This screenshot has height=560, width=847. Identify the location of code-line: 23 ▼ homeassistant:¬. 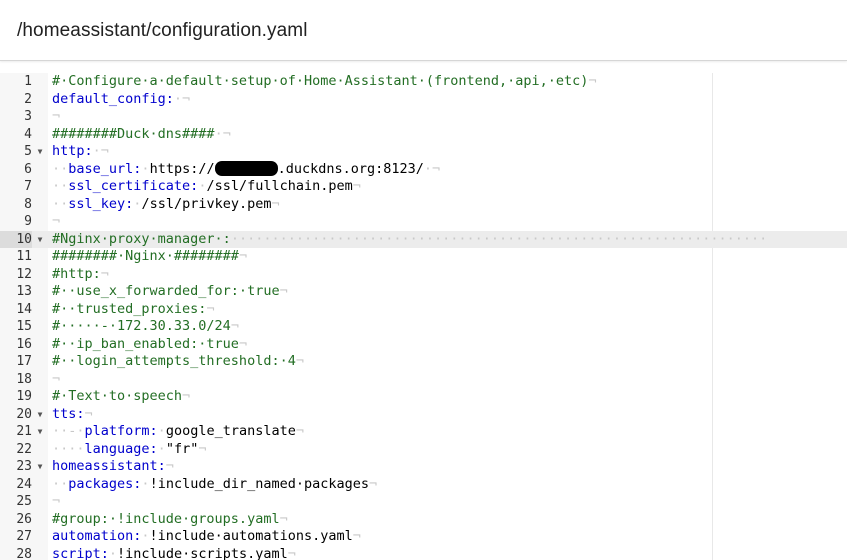
(423, 467).